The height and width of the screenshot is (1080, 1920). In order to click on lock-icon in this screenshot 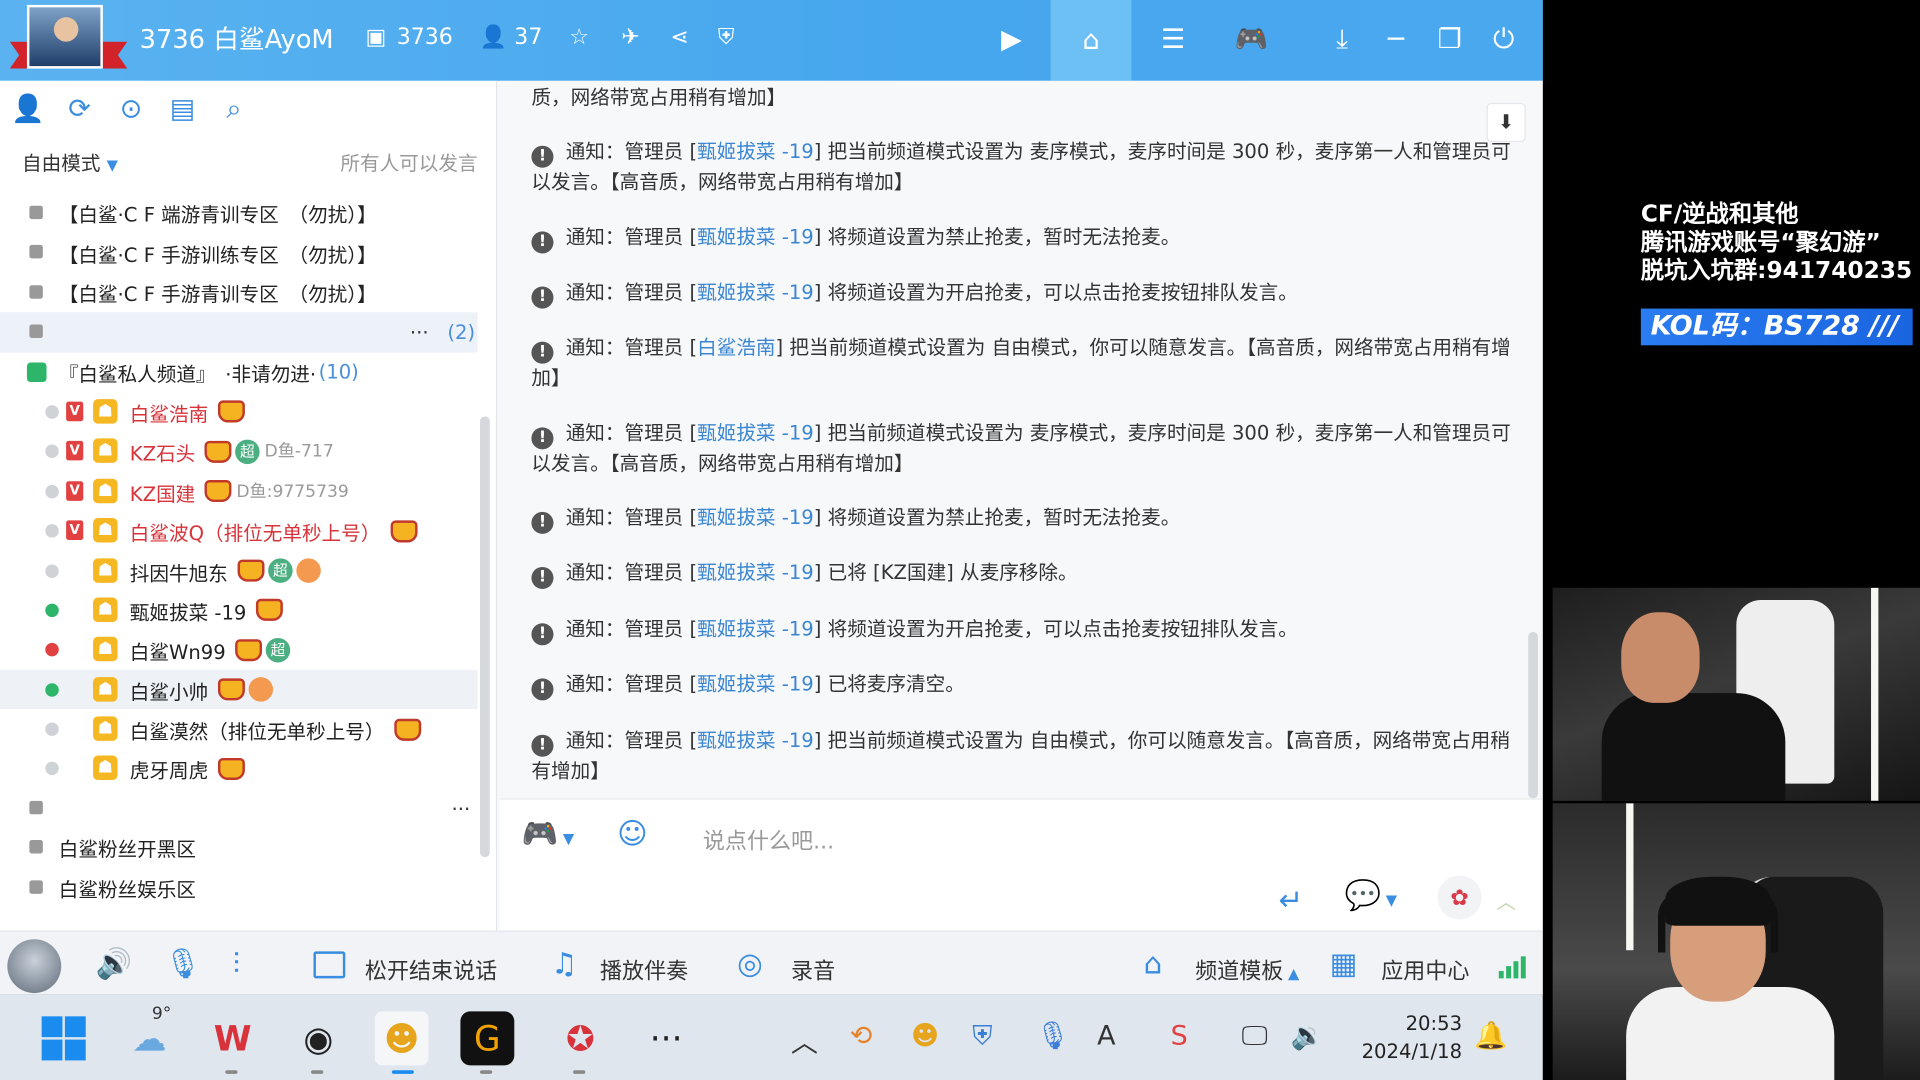, I will do `click(36, 847)`.